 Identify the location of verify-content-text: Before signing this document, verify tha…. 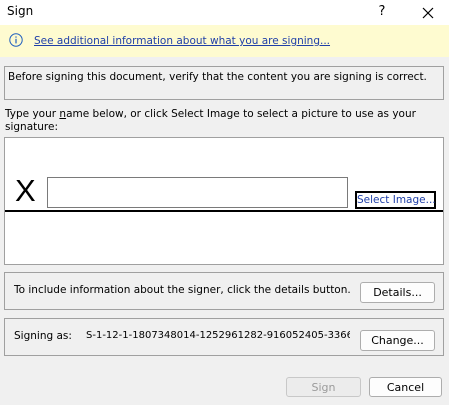
(217, 77).